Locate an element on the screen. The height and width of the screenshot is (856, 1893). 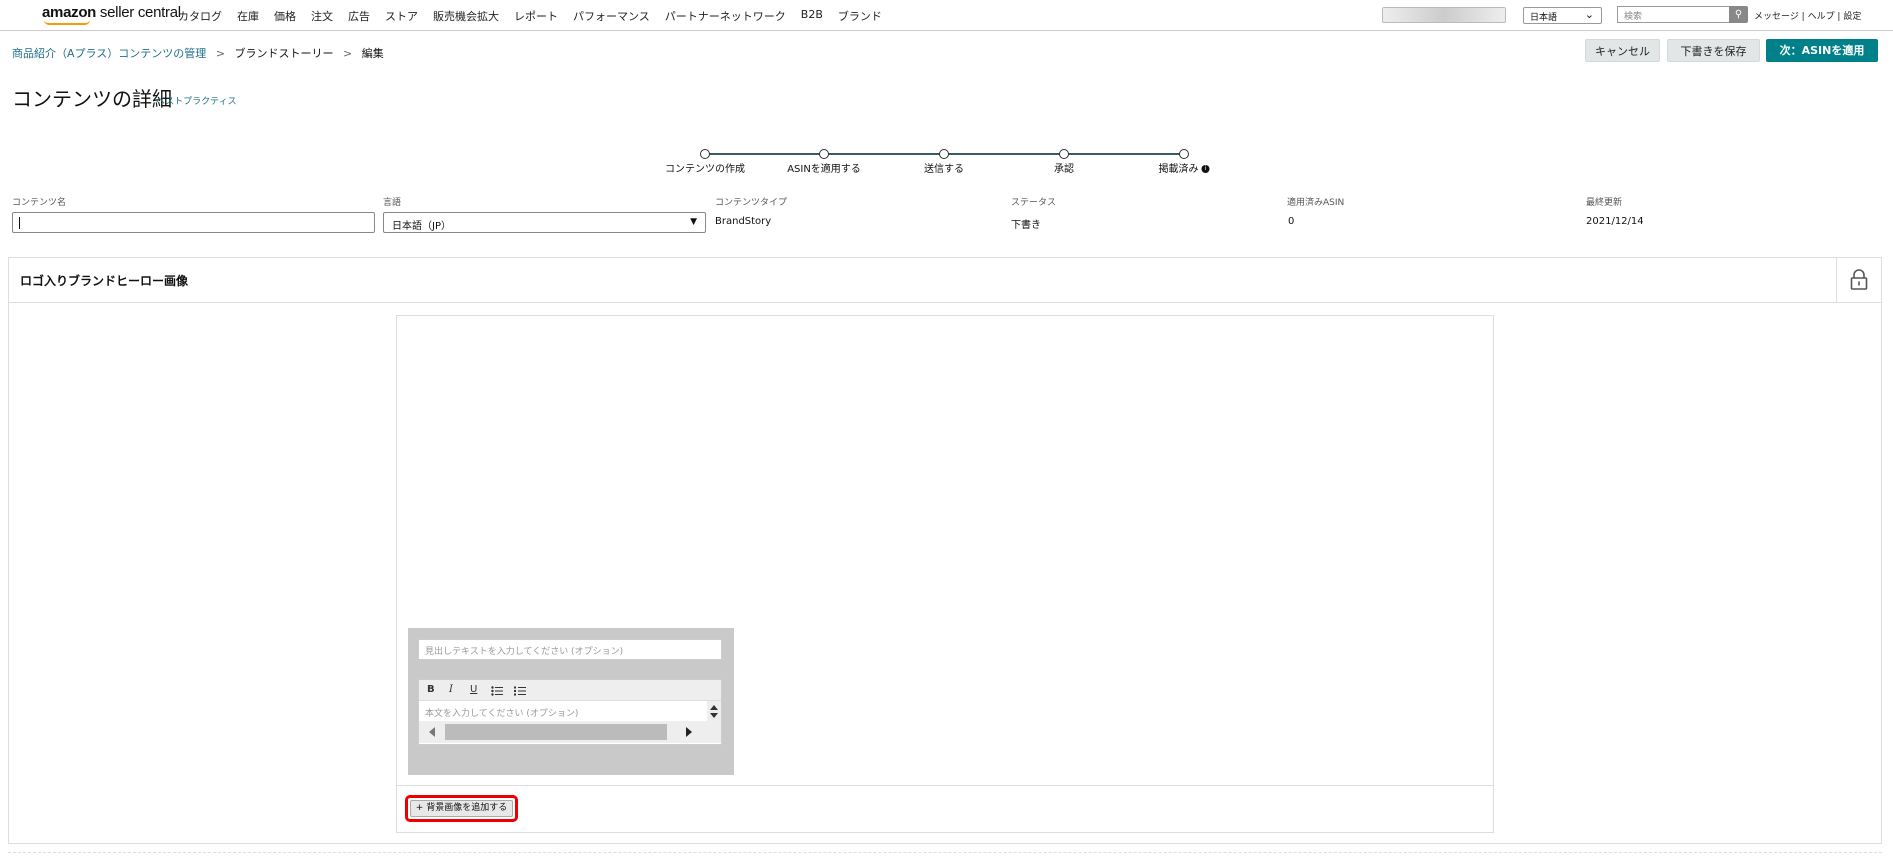
breadcrumb-brand-story: ブランドストーリー is located at coordinates (284, 53).